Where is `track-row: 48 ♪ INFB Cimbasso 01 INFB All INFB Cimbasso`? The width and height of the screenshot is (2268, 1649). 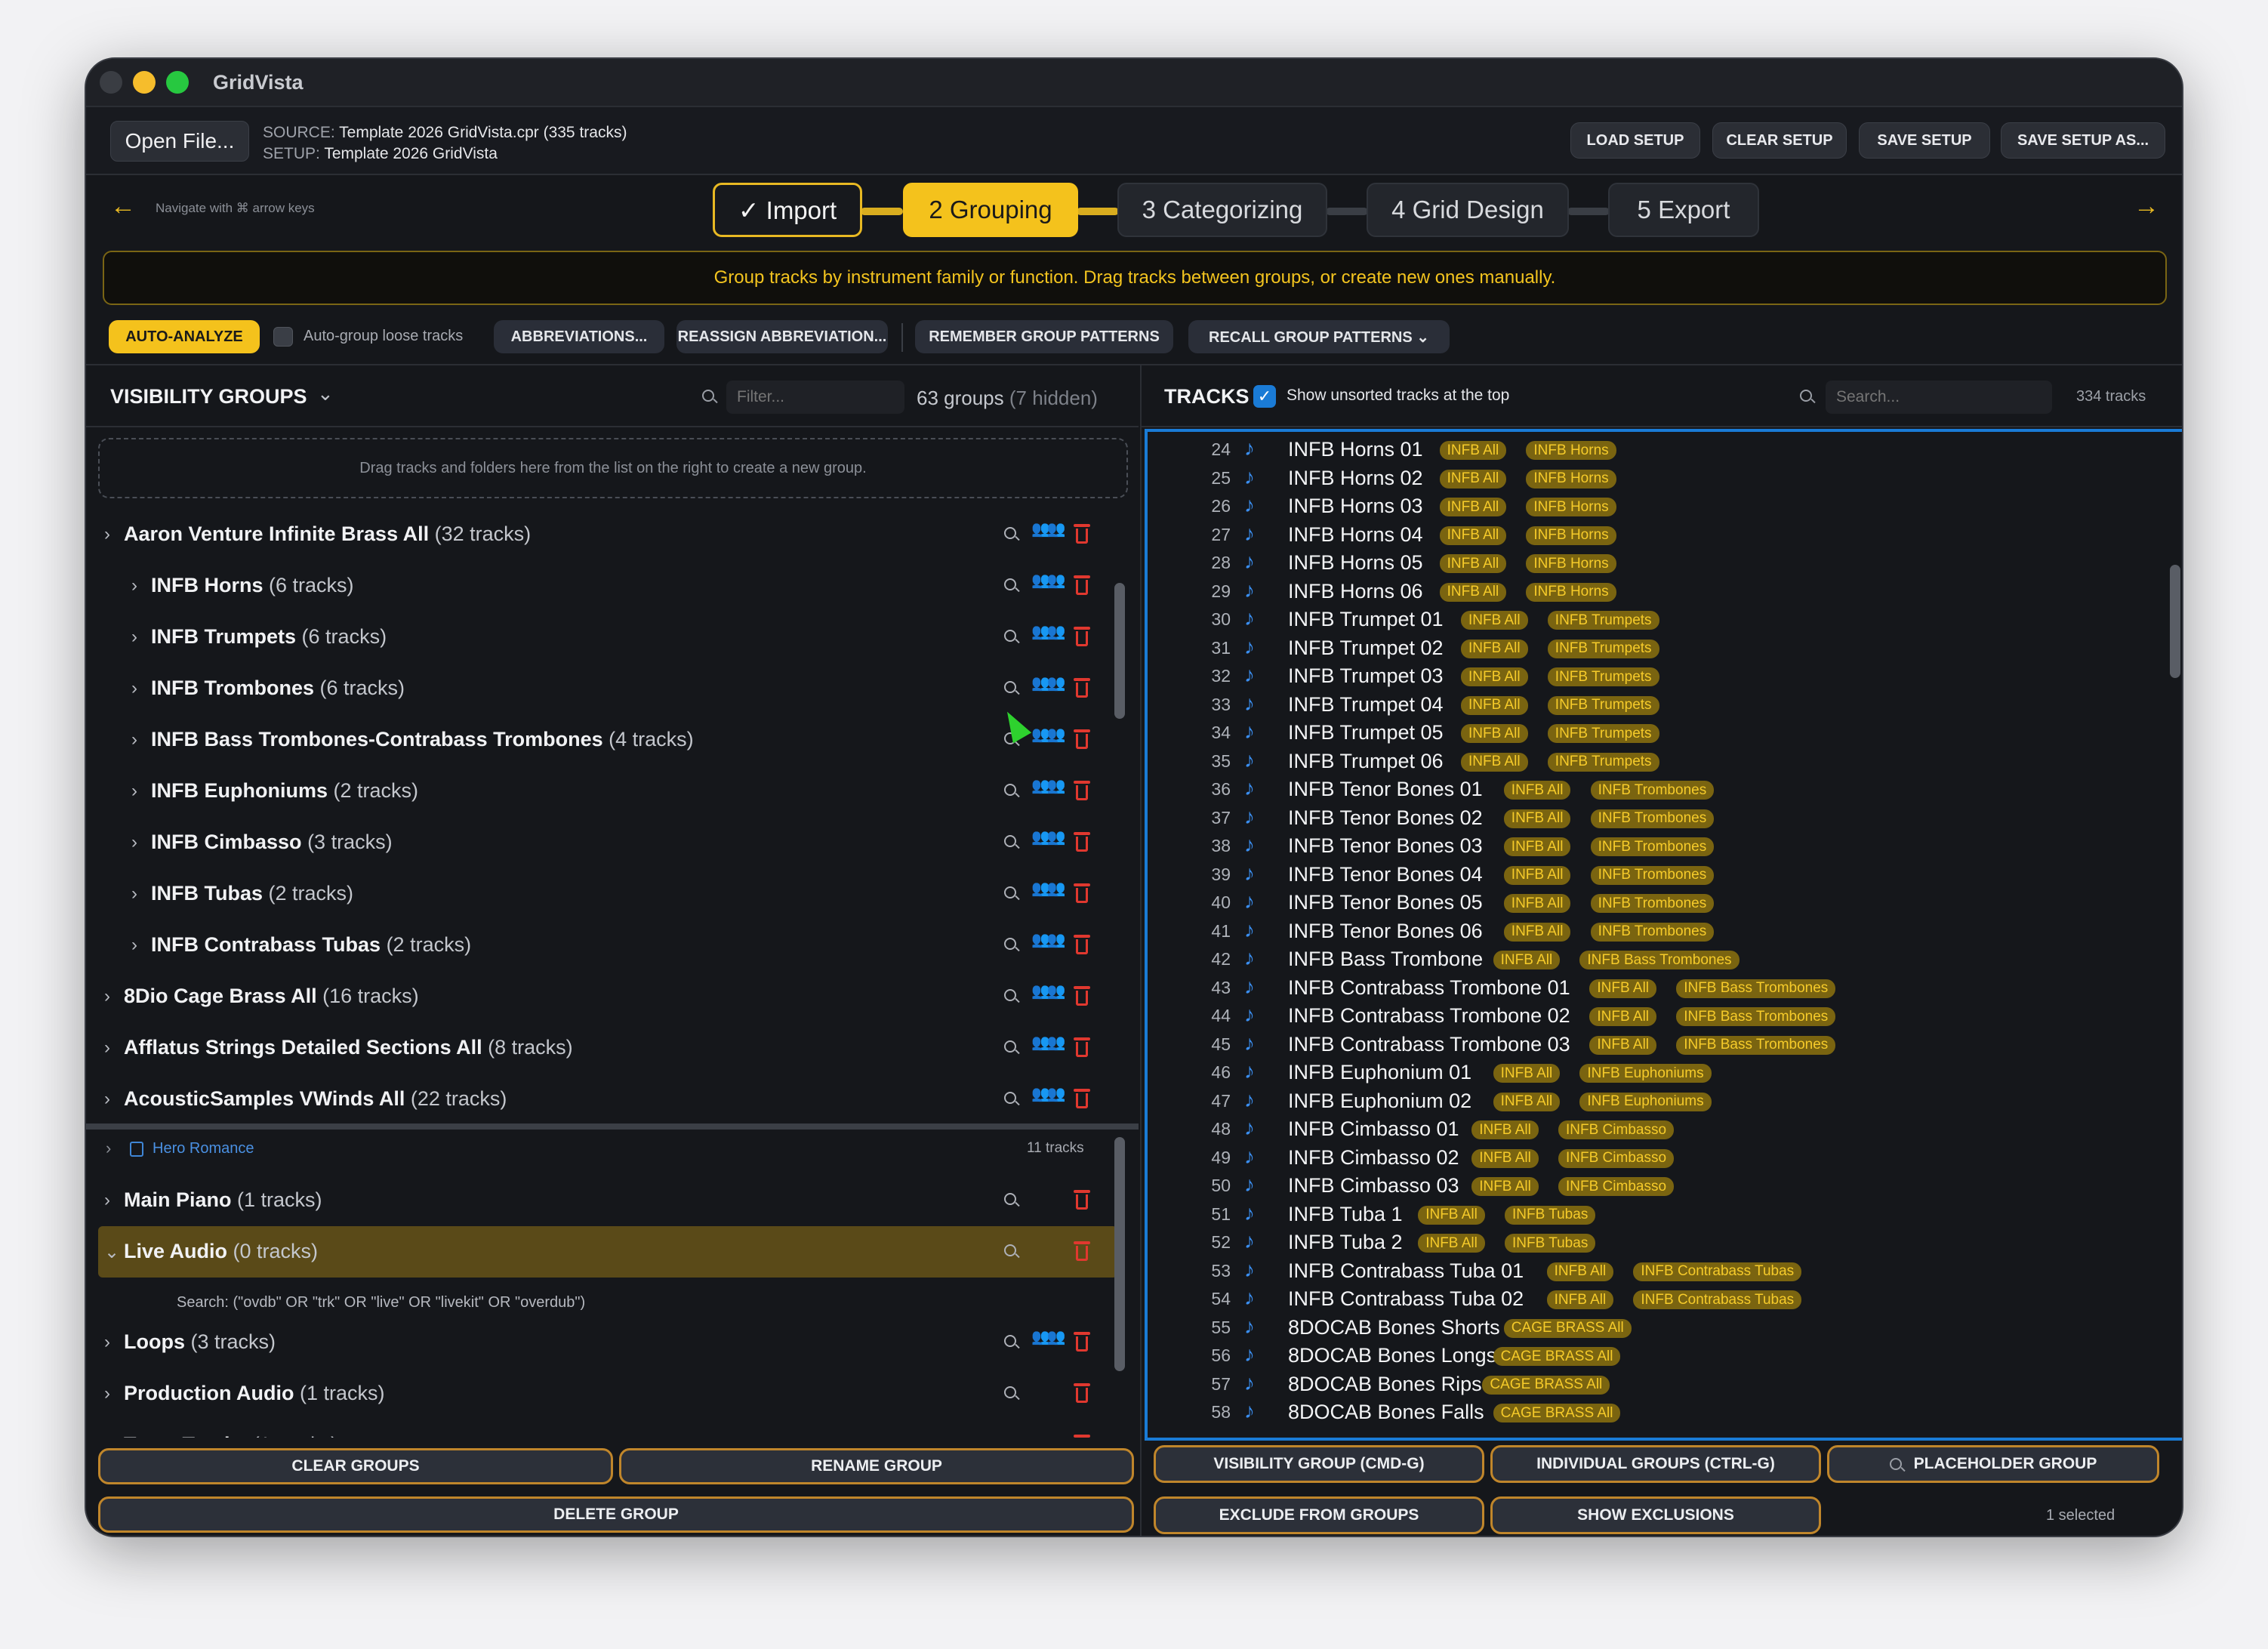
track-row: 48 ♪ INFB Cimbasso 01 INFB All INFB Cimbasso is located at coordinates (1653, 1128).